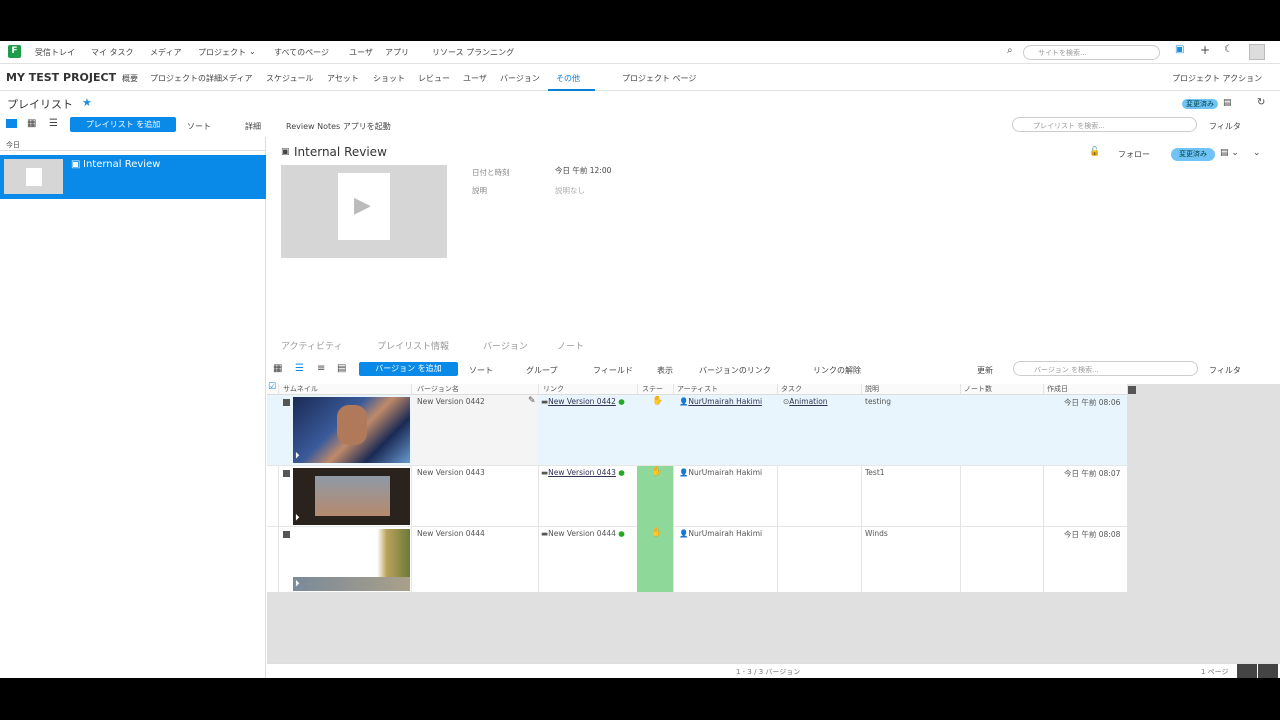 The width and height of the screenshot is (1280, 720). I want to click on task-name: Animation, so click(808, 401).